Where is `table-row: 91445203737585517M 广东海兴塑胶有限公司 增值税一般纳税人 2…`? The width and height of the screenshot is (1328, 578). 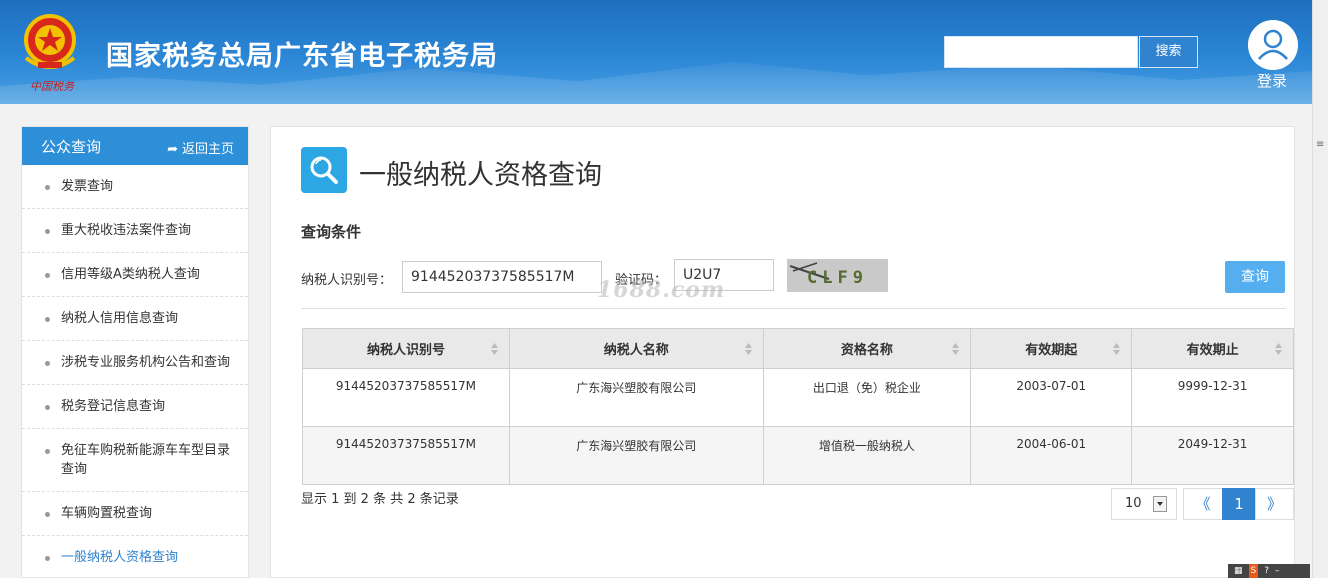
table-row: 91445203737585517M 广东海兴塑胶有限公司 增值税一般纳税人 2… is located at coordinates (798, 455).